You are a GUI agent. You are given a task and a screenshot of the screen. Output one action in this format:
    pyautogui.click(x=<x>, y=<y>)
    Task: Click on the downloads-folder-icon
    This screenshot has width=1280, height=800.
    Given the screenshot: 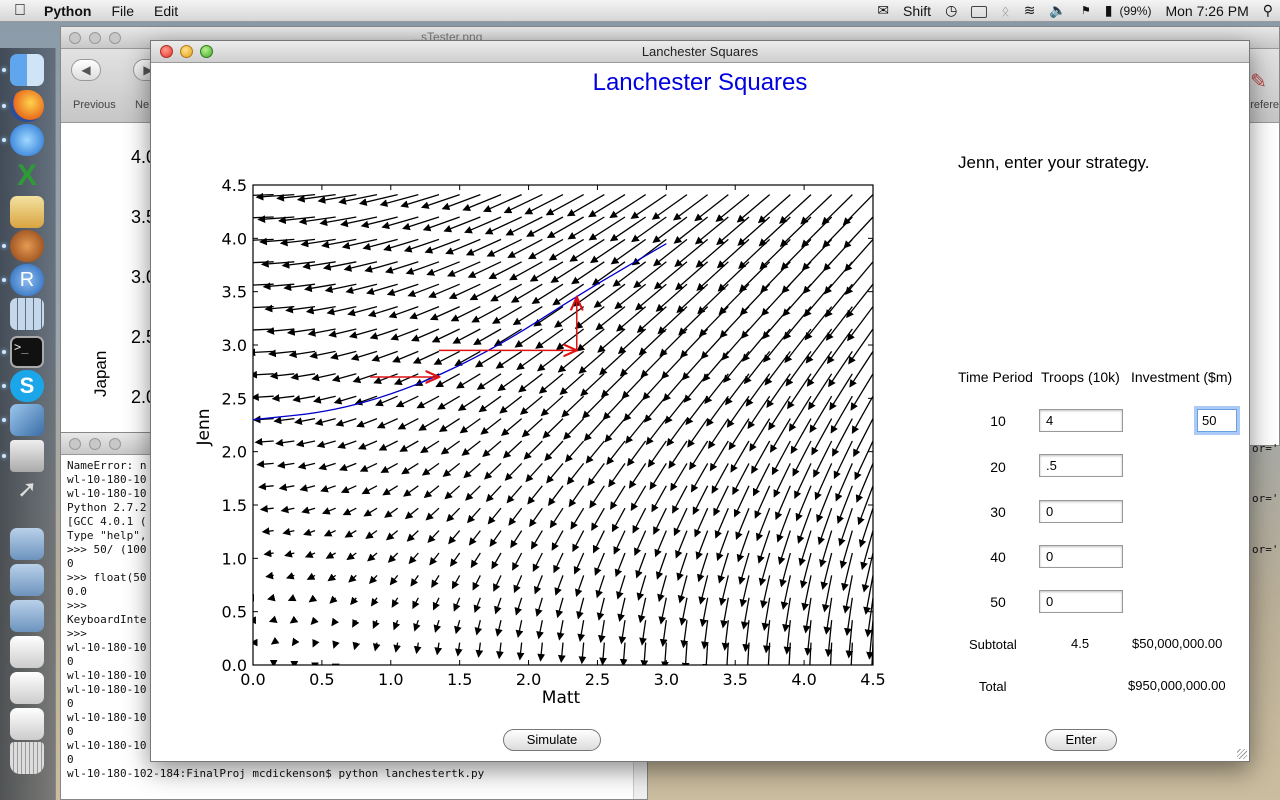 What is the action you would take?
    pyautogui.click(x=27, y=580)
    